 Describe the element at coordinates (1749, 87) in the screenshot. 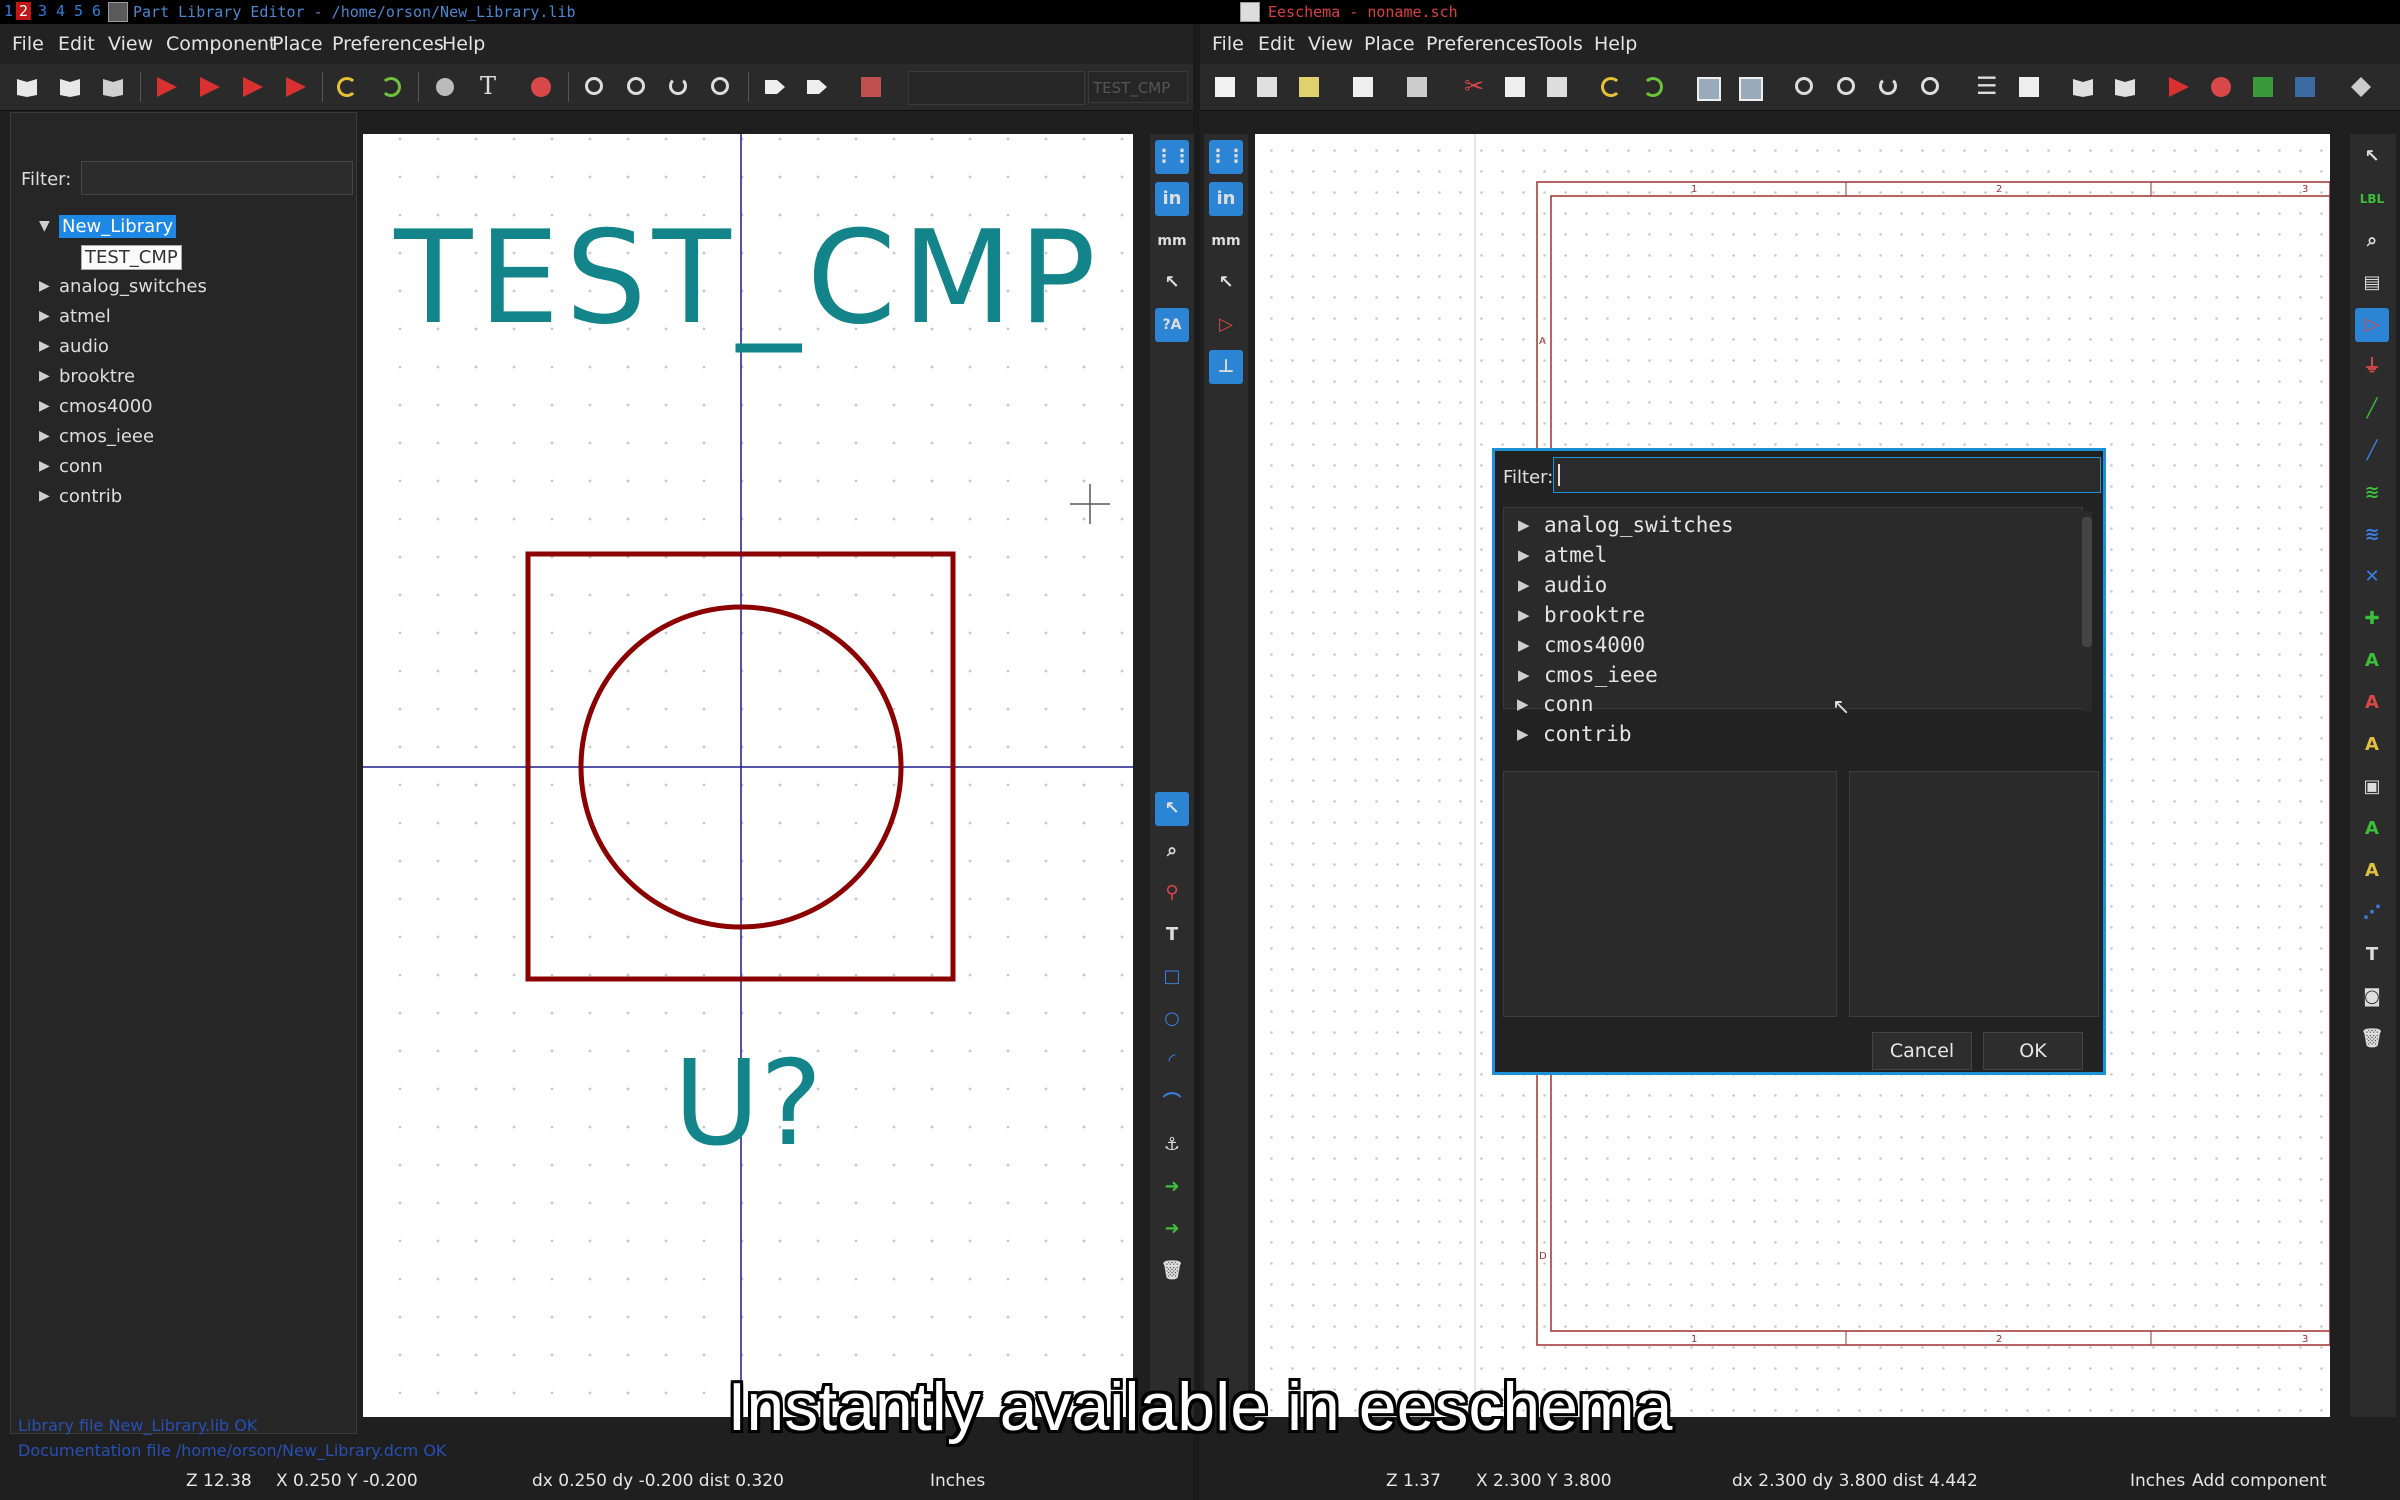

I see `find-replace-icon` at that location.